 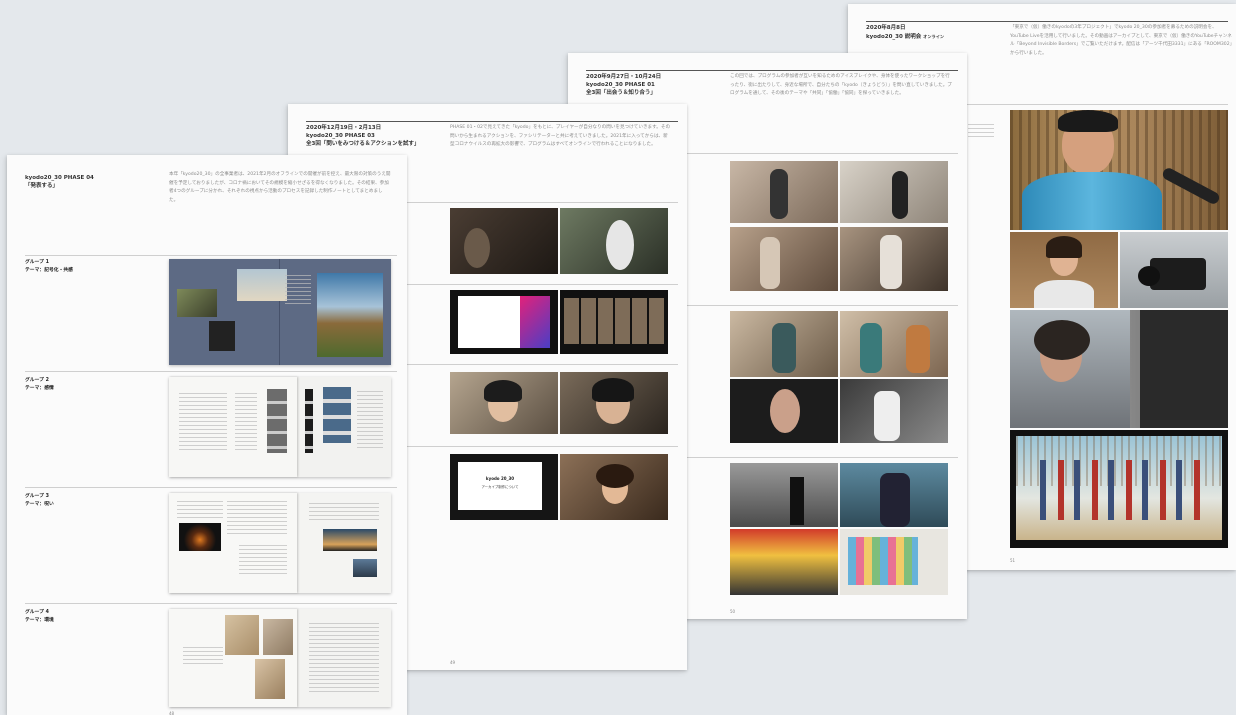 I want to click on group-1-theme: テーマ：記号化・共感, so click(x=49, y=270).